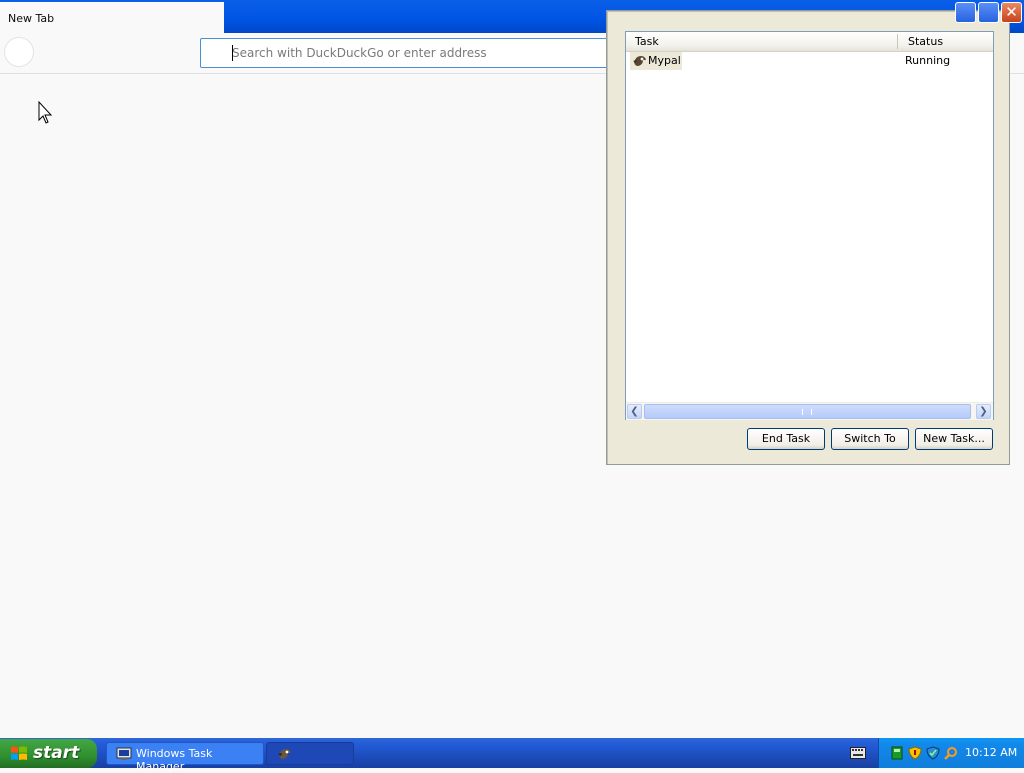 The height and width of the screenshot is (773, 1024). What do you see at coordinates (933, 753) in the screenshot?
I see `updates-icon` at bounding box center [933, 753].